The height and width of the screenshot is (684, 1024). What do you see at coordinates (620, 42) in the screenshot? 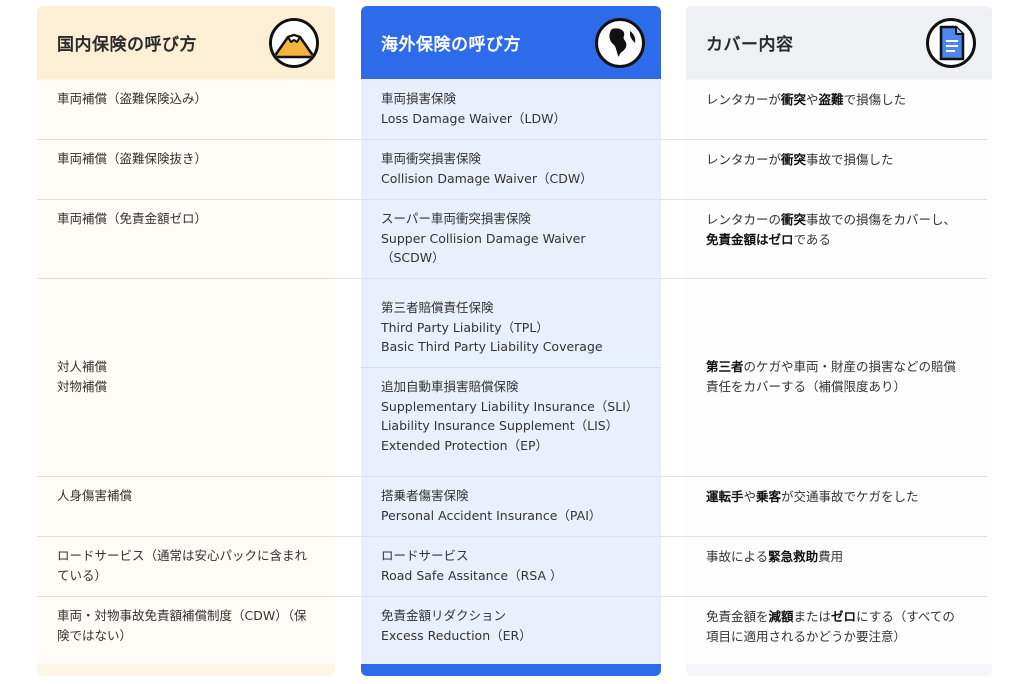
I see `globe-icon` at bounding box center [620, 42].